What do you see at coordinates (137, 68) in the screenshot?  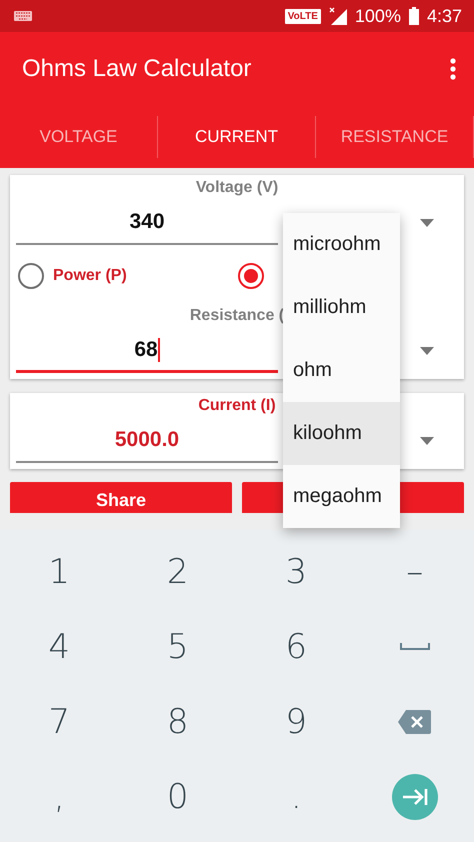 I see `app-title: Ohms Law Calculator` at bounding box center [137, 68].